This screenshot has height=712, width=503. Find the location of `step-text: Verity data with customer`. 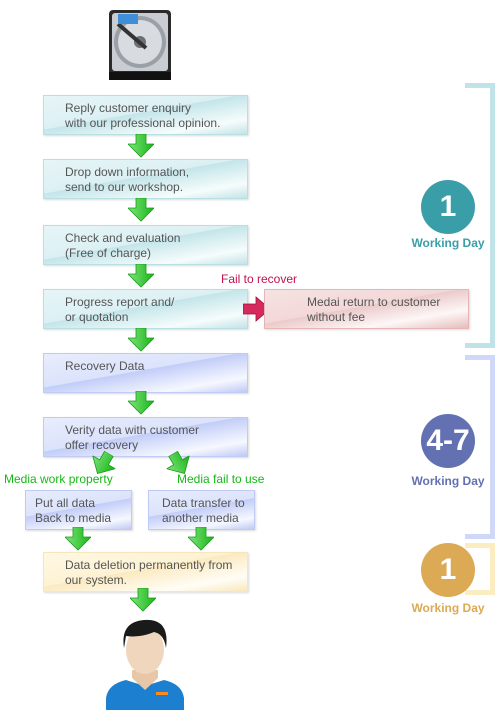

step-text: Verity data with customer is located at coordinates (132, 430).